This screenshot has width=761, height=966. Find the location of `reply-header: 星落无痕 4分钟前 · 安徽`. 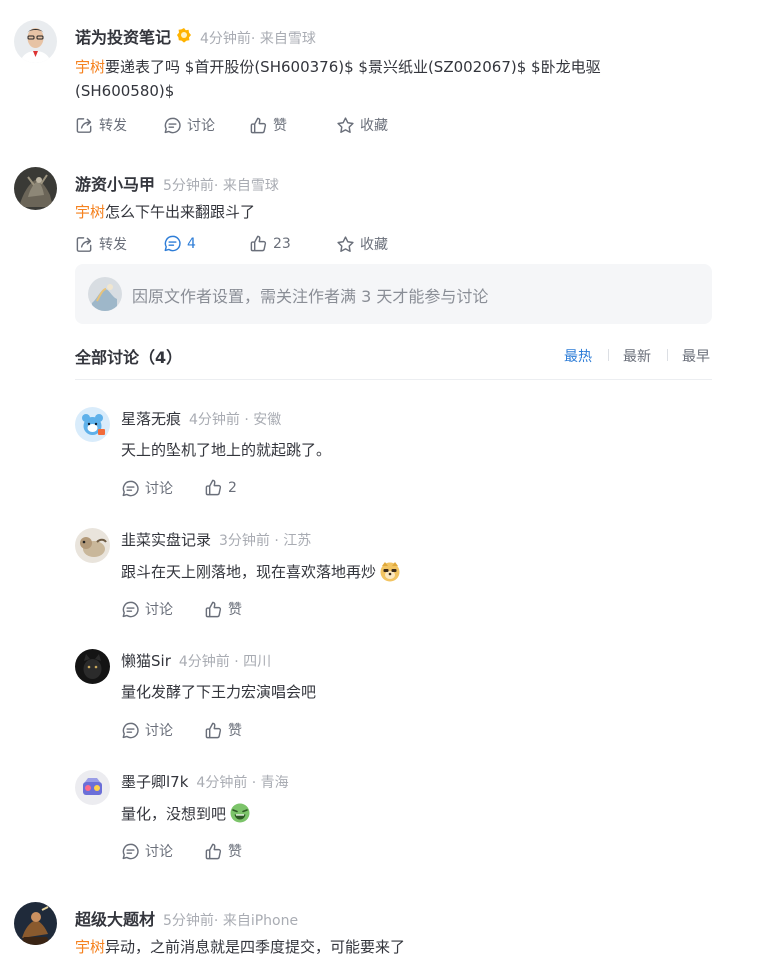

reply-header: 星落无痕 4分钟前 · 安徽 is located at coordinates (201, 418).